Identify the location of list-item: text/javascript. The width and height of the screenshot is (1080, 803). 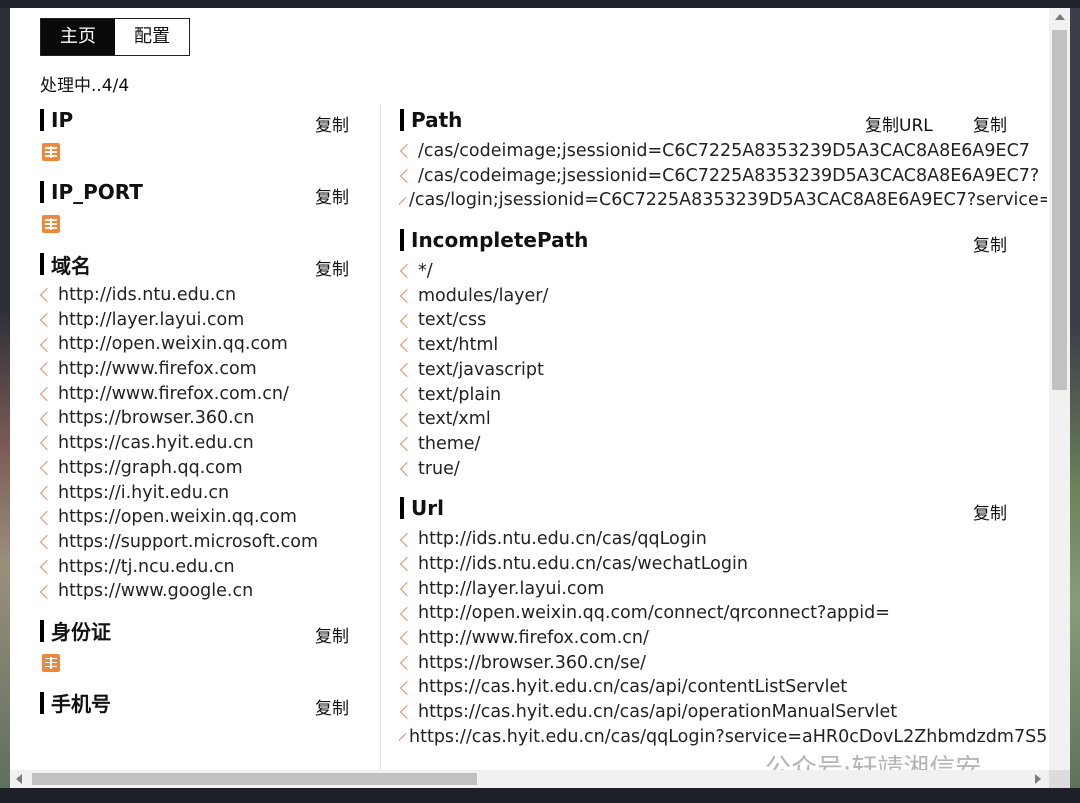
(723, 370).